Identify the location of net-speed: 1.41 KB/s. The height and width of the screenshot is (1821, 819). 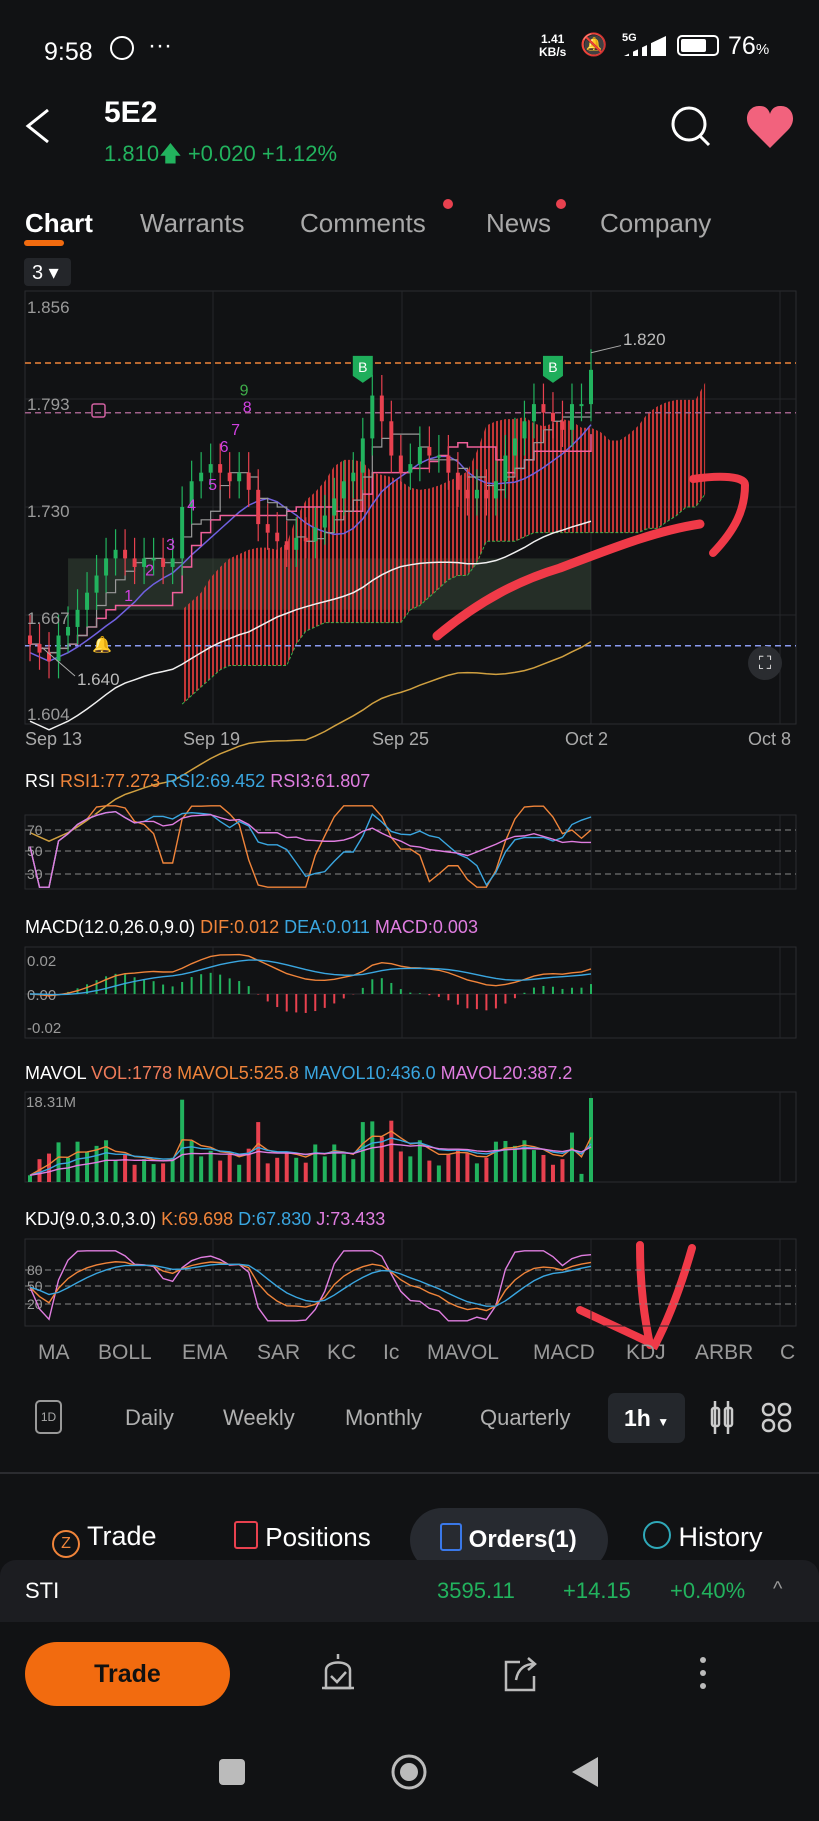
(552, 46).